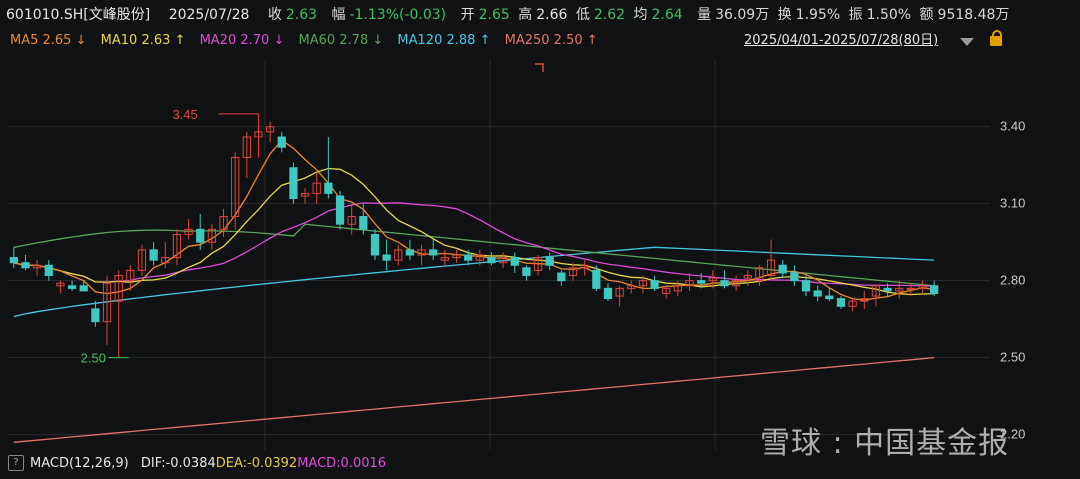  Describe the element at coordinates (1012, 280) in the screenshot. I see `y-tick-label: 2.80` at that location.